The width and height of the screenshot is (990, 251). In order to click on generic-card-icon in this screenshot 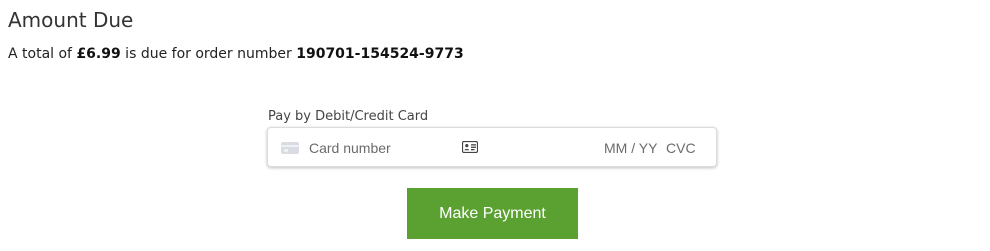, I will do `click(290, 148)`.